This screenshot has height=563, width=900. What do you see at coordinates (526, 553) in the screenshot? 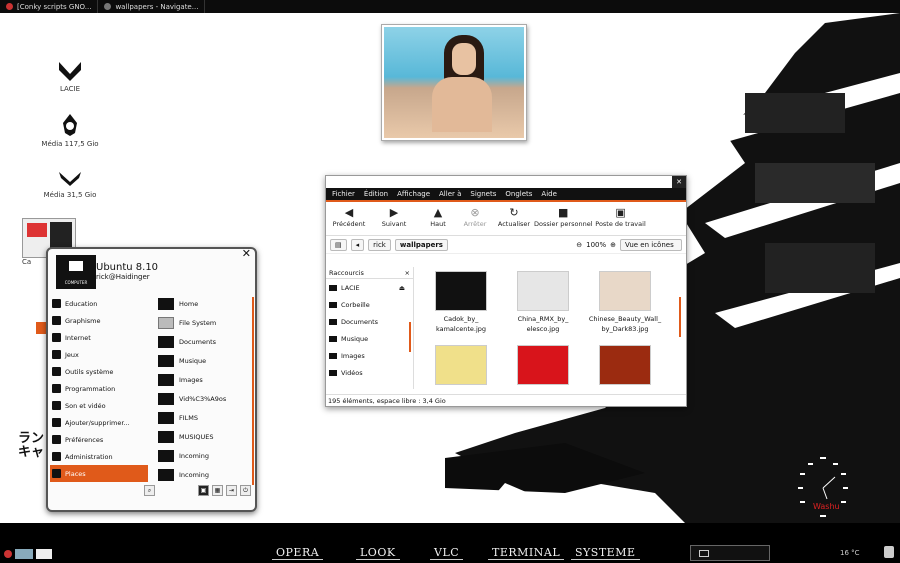
I see `dock-terminal: TERMINAL` at bounding box center [526, 553].